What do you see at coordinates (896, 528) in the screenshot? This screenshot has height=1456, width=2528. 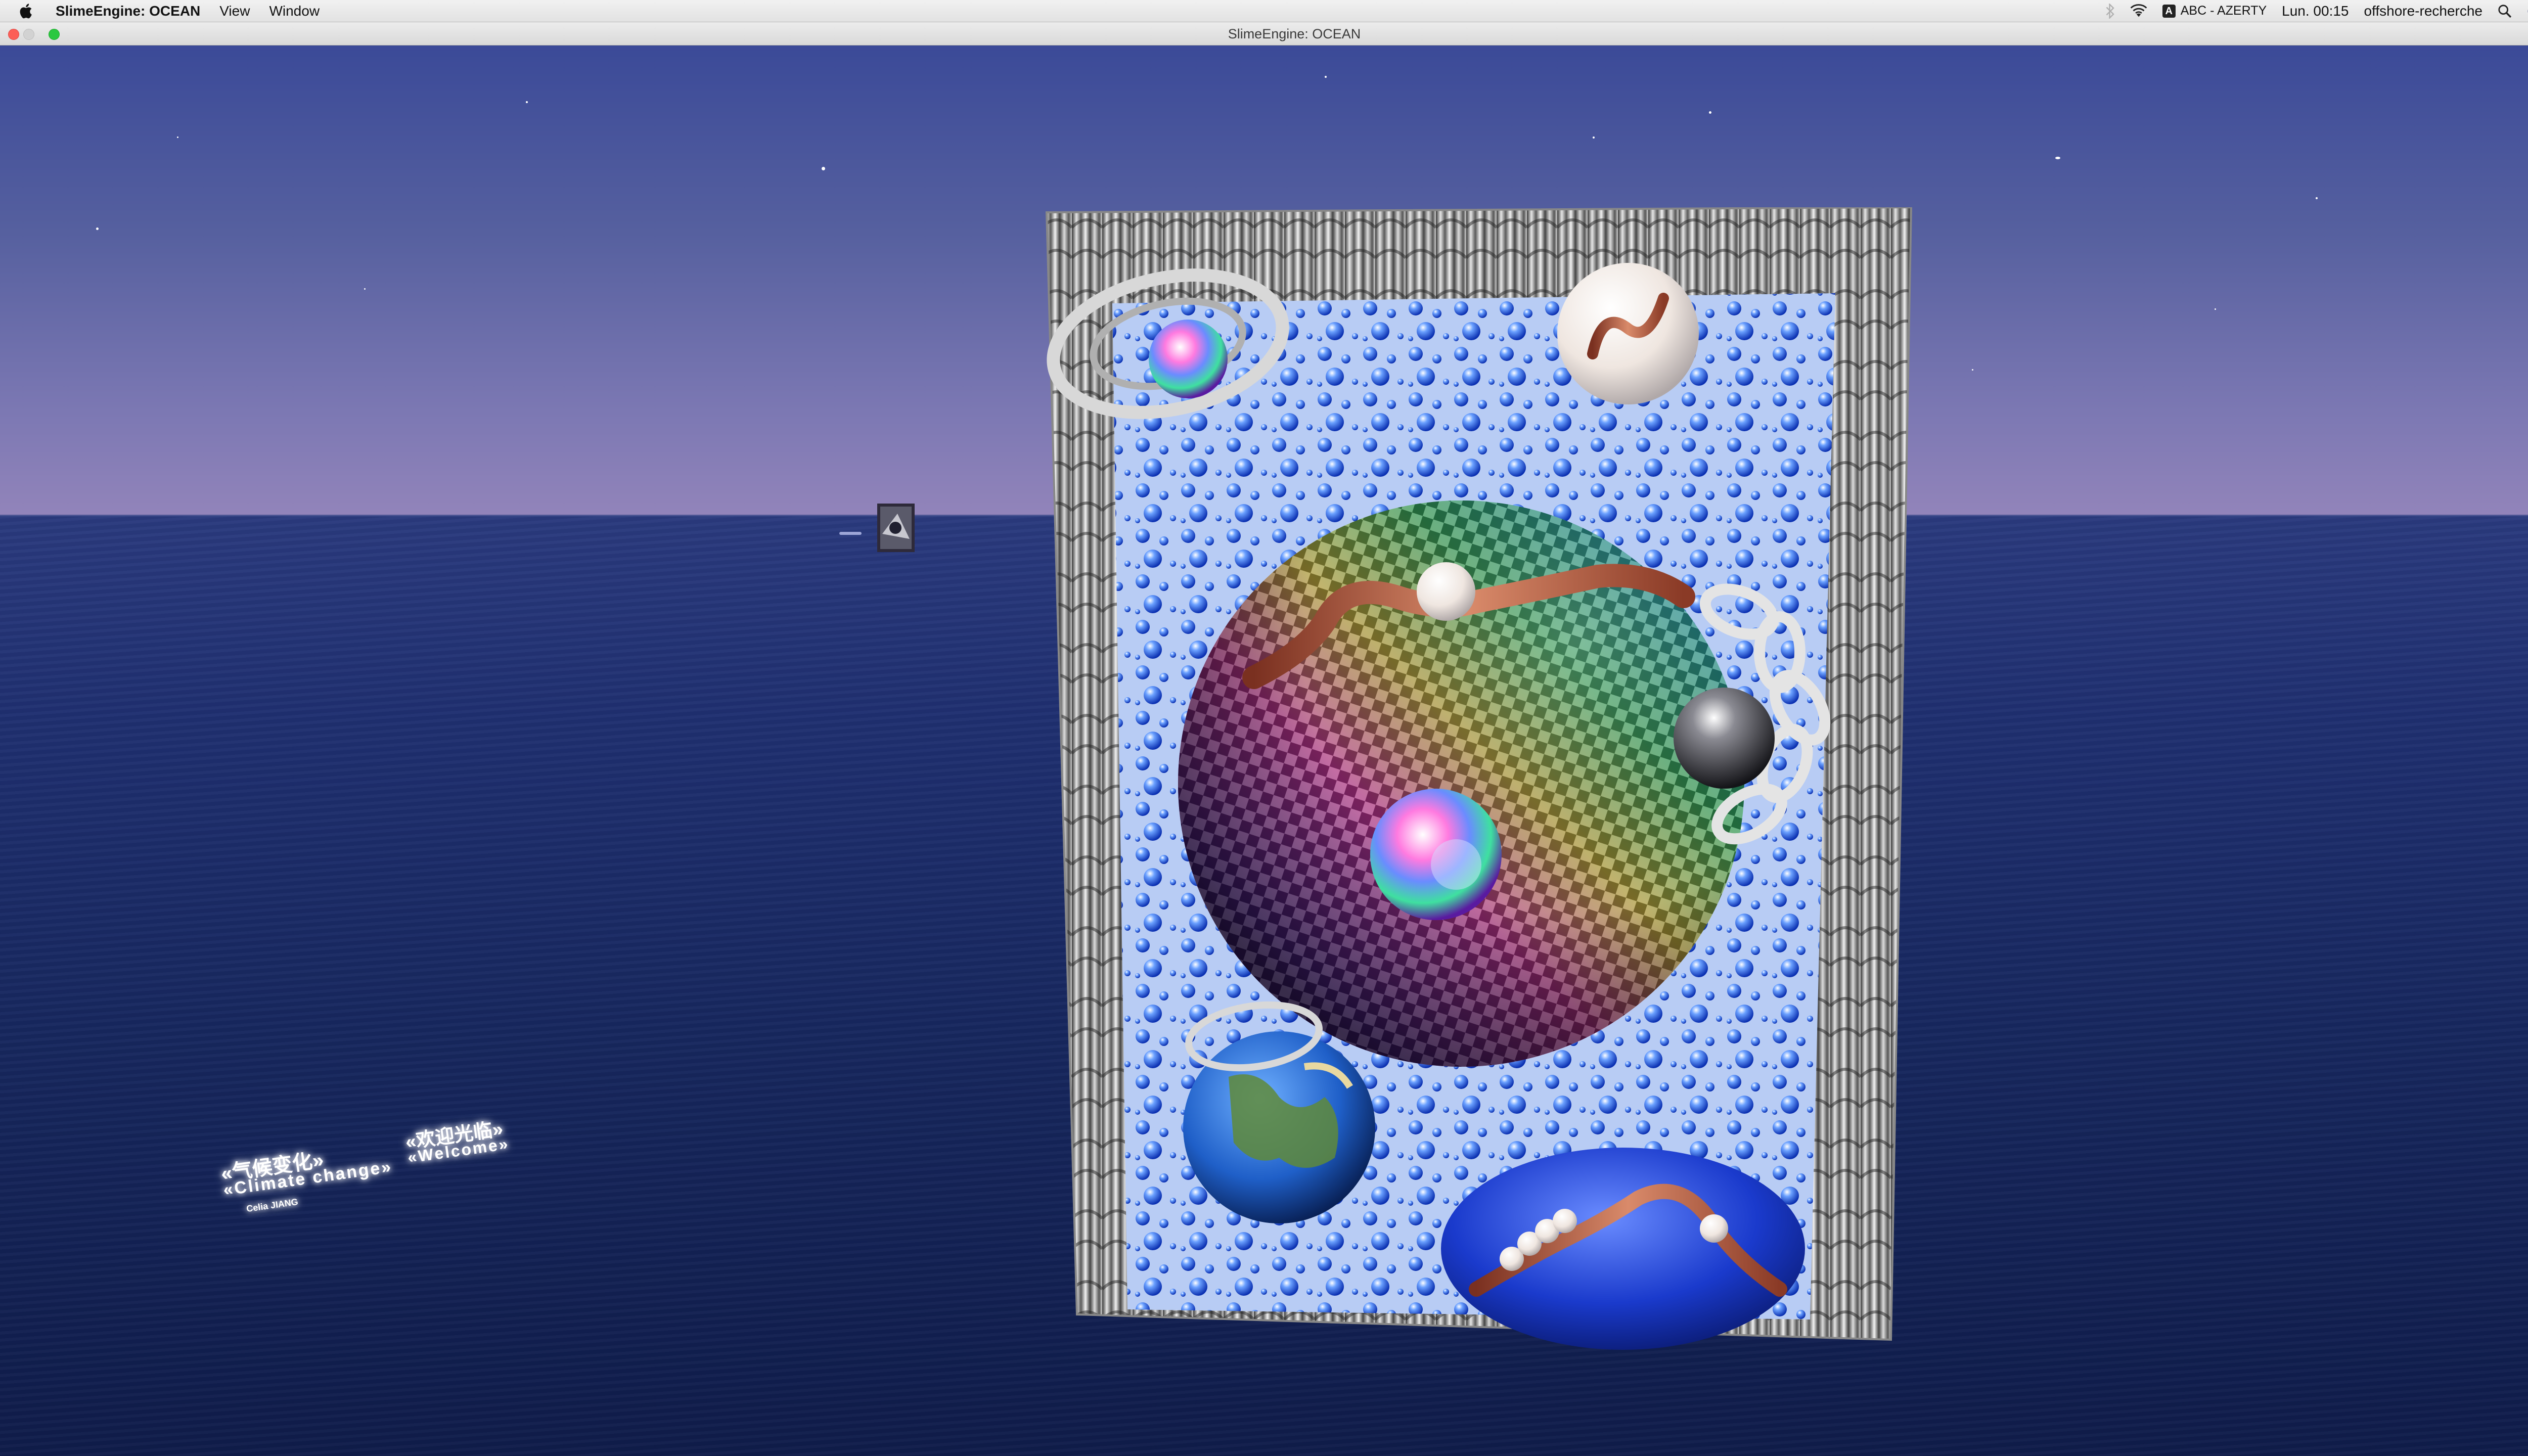 I see `distant-artwork-panel` at bounding box center [896, 528].